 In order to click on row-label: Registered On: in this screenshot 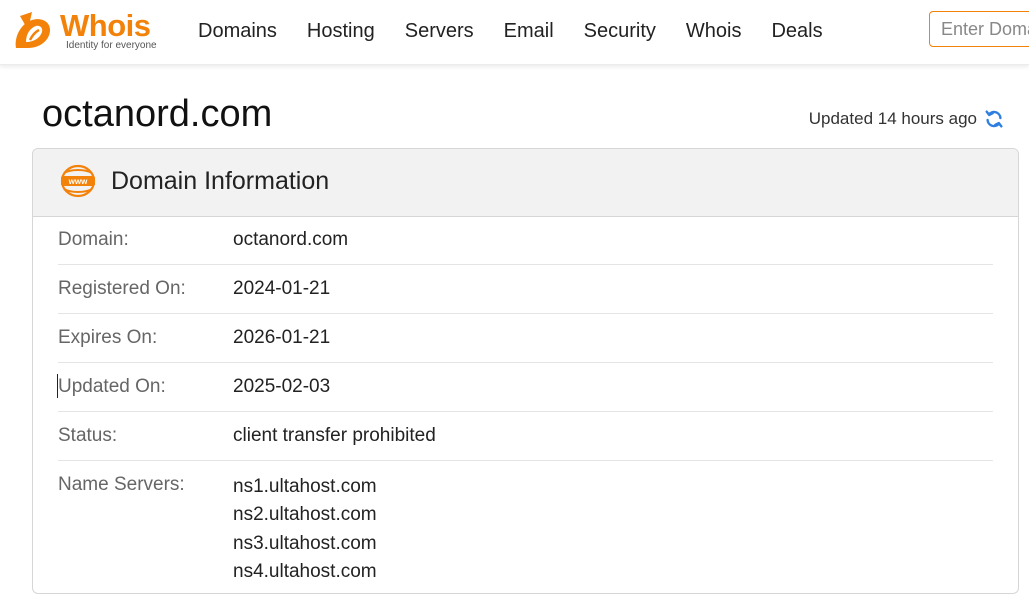, I will do `click(122, 288)`.